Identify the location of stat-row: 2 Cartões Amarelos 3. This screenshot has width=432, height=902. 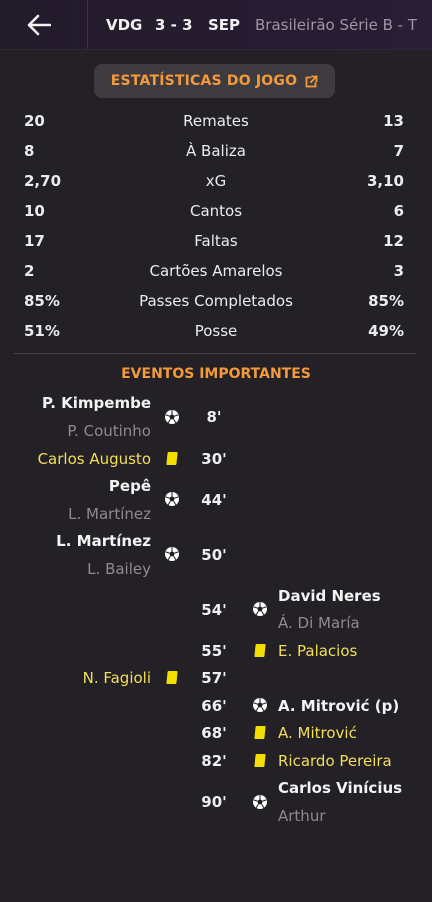
(216, 273).